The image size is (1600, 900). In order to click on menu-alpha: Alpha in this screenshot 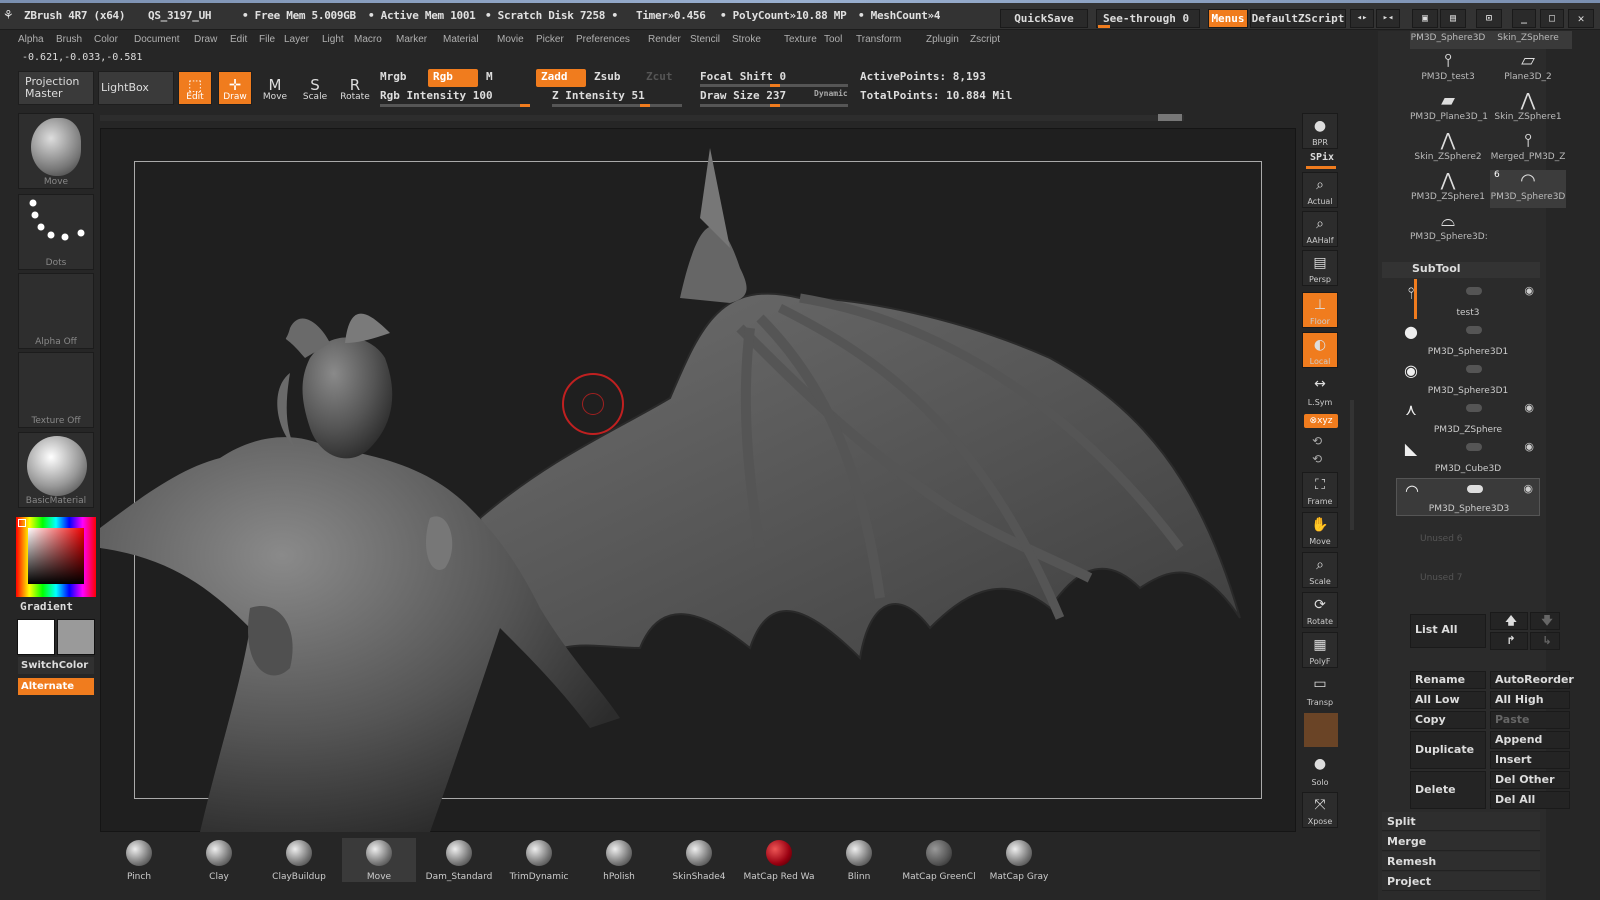, I will do `click(31, 39)`.